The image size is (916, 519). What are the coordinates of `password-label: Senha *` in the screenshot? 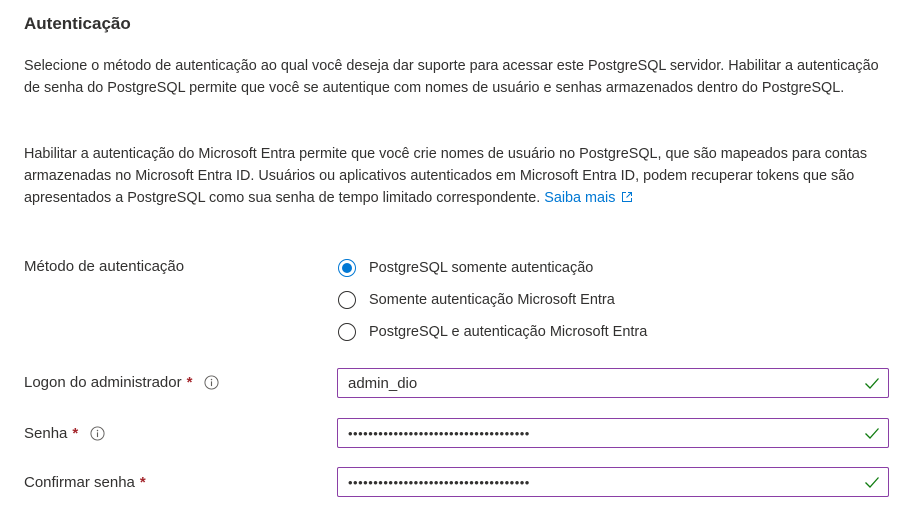 It's located at (64, 433).